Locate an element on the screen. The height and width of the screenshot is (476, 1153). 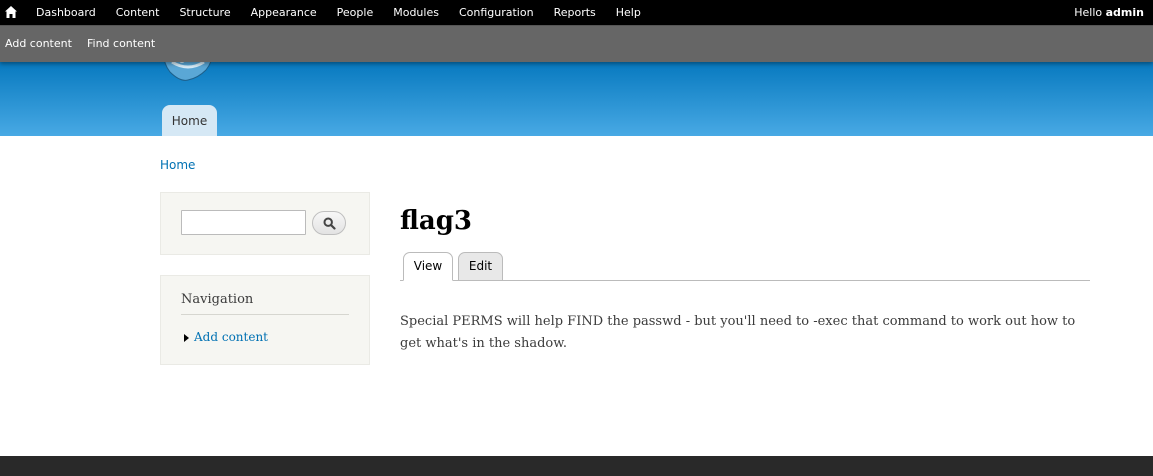
username-link: admin is located at coordinates (1125, 12).